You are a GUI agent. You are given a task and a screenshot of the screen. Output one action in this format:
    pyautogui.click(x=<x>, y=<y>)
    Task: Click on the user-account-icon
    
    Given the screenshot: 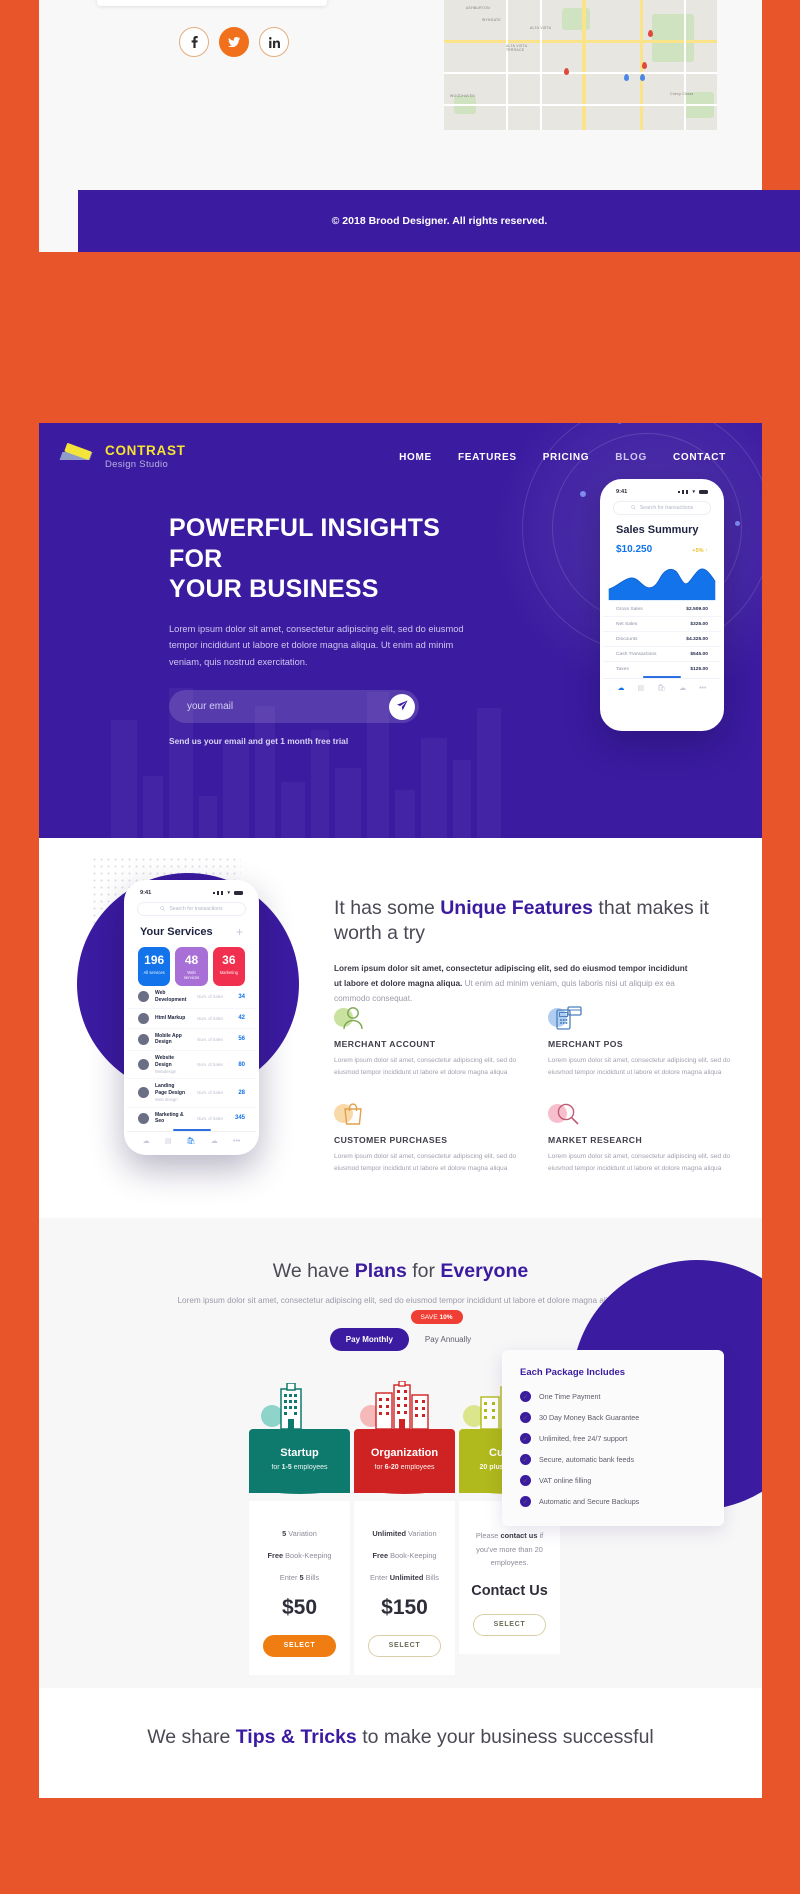 What is the action you would take?
    pyautogui.click(x=351, y=1019)
    